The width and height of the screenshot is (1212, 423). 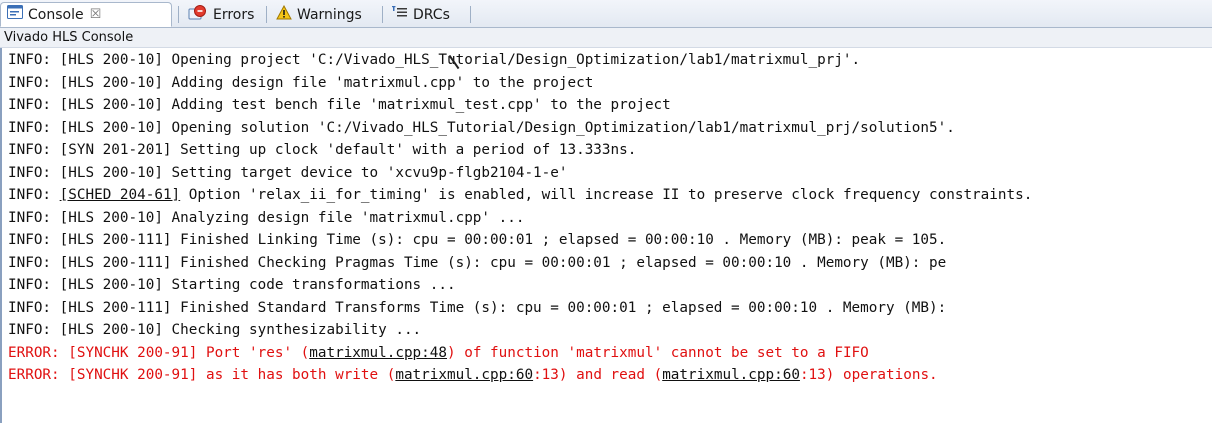 I want to click on tab-errors: Errors, so click(x=219, y=14).